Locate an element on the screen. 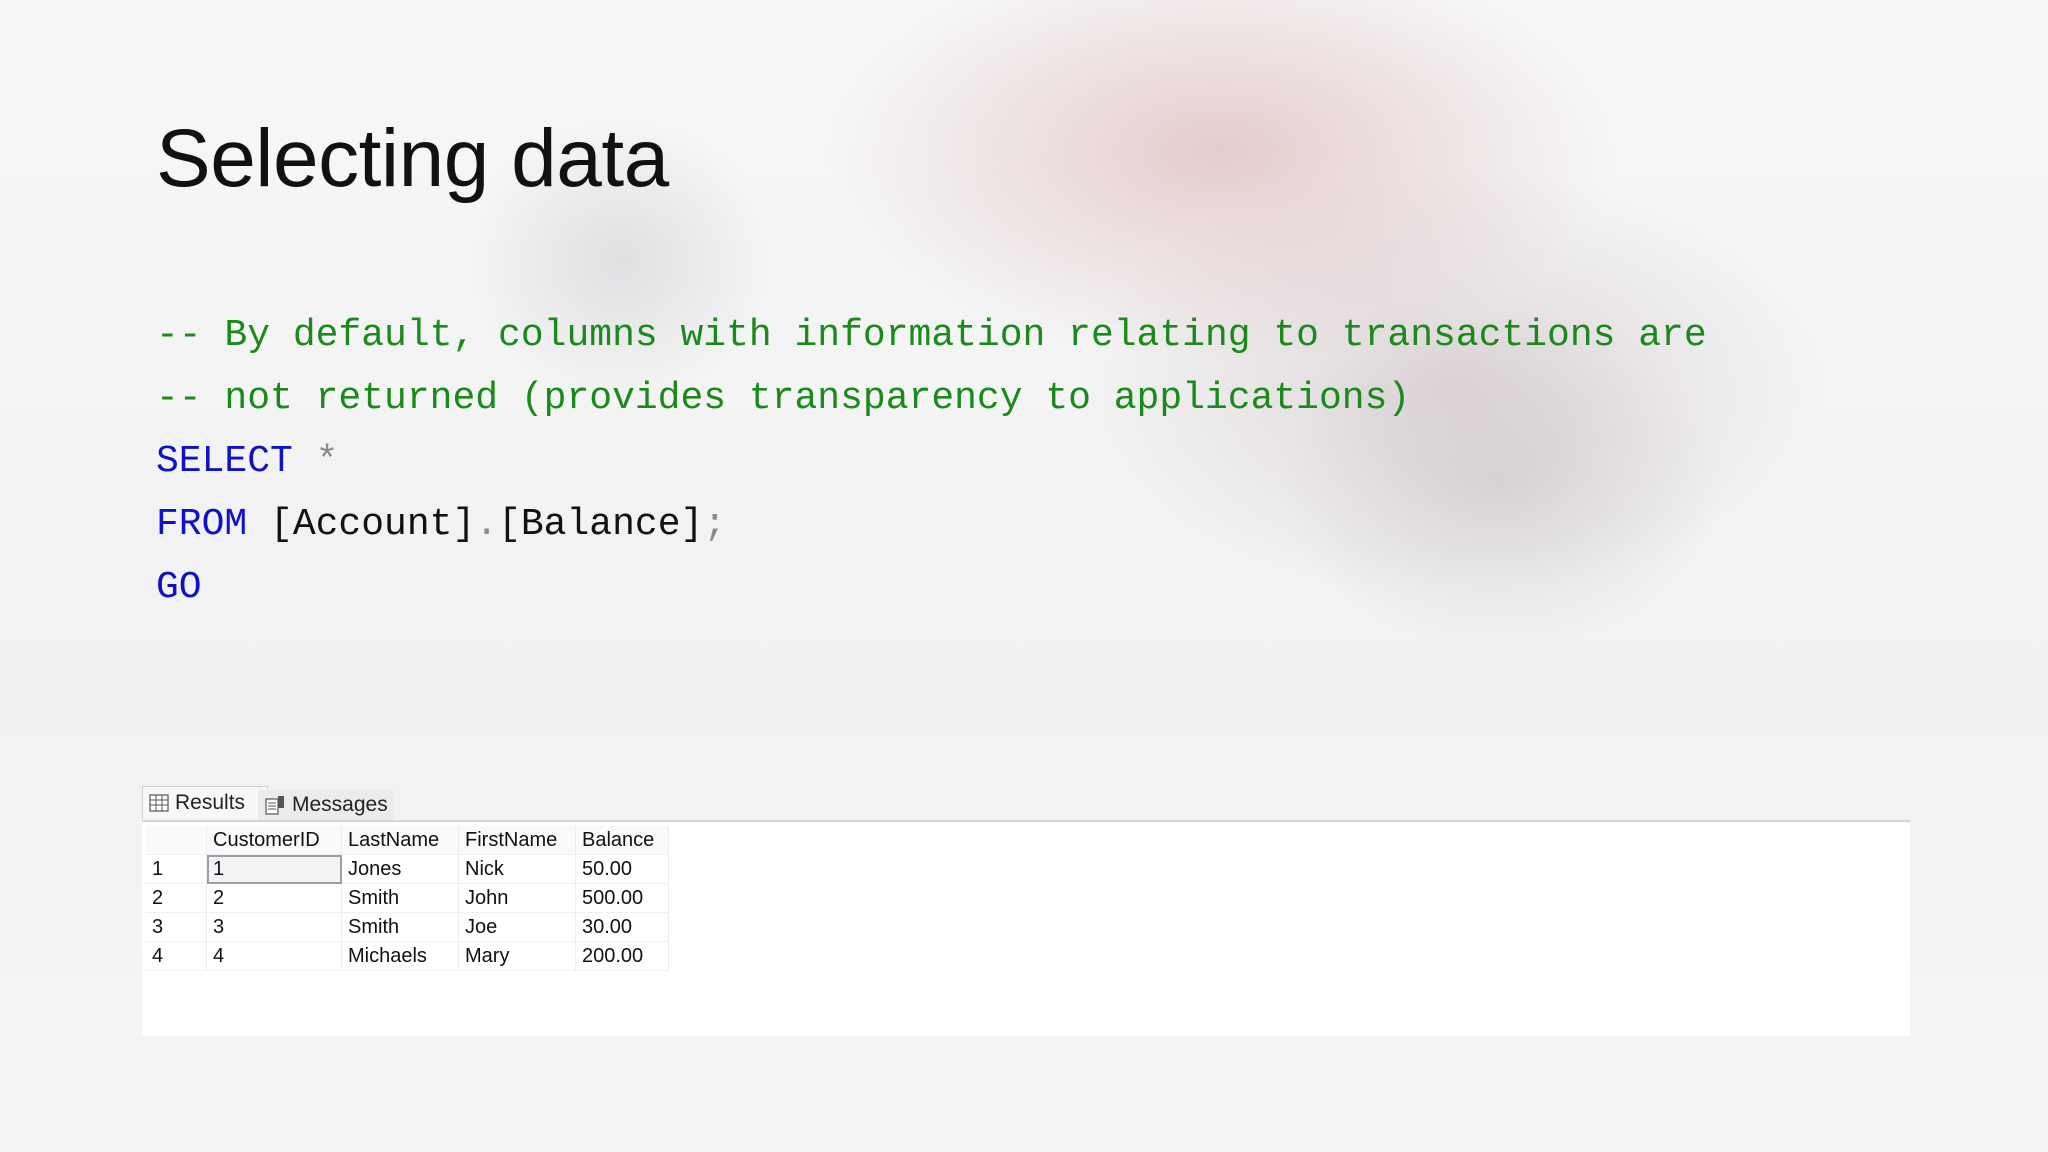  sql-text: [Balance] is located at coordinates (601, 524).